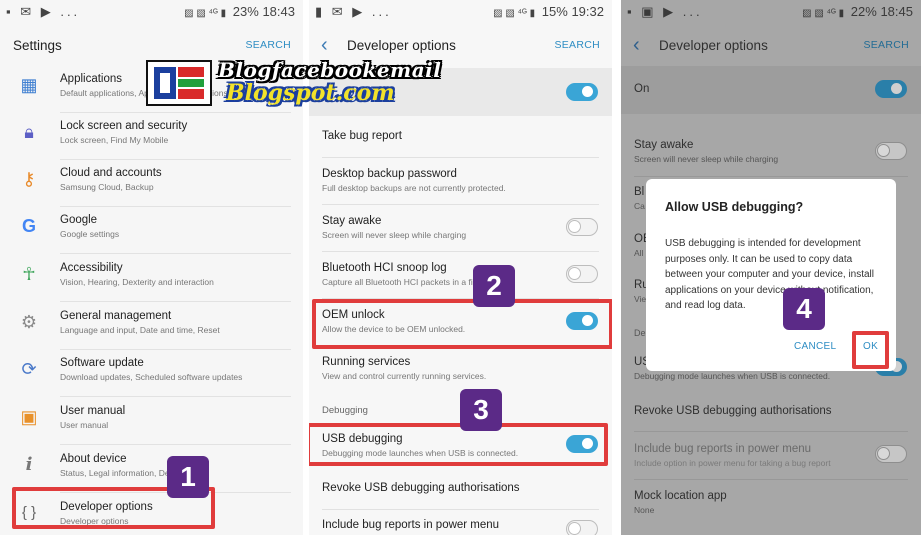  I want to click on item-title: Revoke USB debugging authorisations, so click(733, 411).